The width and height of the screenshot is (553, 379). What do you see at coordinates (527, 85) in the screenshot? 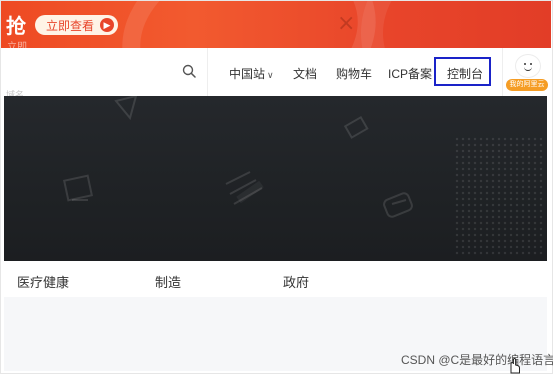
I see `account-badge: 我的阿里云` at bounding box center [527, 85].